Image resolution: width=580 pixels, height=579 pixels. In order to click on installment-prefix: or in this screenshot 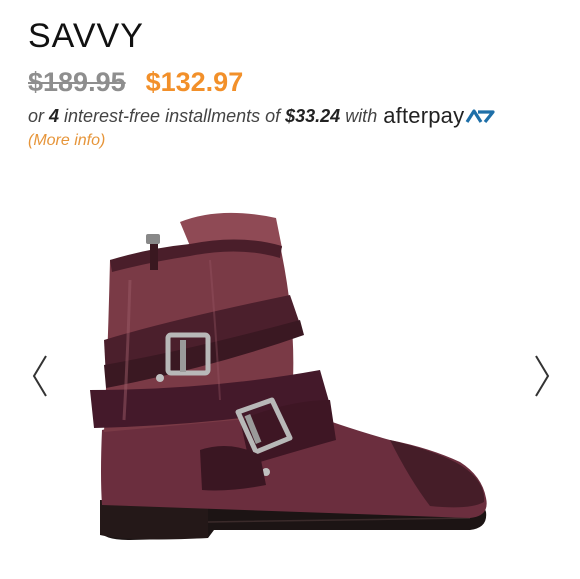, I will do `click(39, 115)`.